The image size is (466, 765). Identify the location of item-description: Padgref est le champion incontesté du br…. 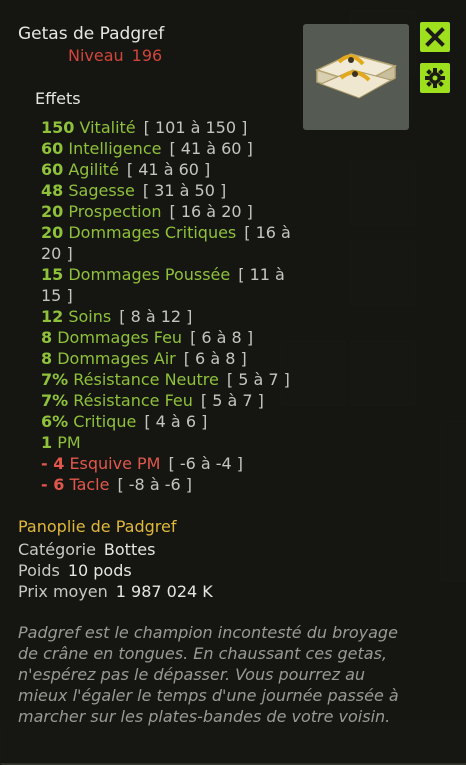
(208, 674).